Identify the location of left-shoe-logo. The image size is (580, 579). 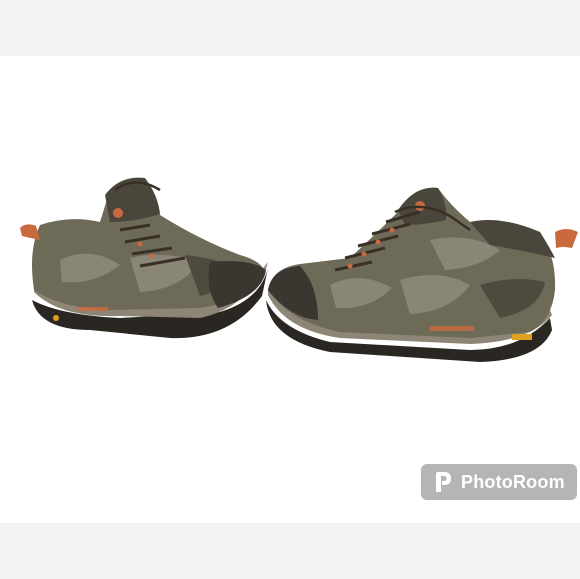
(118, 213).